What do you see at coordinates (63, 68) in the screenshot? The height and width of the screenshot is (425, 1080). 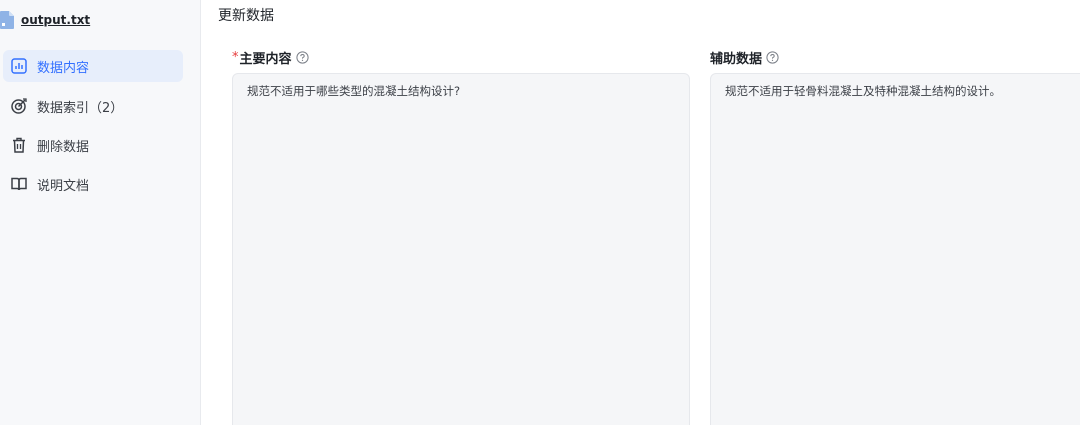 I see `sidebar-item-label: 数据内容` at bounding box center [63, 68].